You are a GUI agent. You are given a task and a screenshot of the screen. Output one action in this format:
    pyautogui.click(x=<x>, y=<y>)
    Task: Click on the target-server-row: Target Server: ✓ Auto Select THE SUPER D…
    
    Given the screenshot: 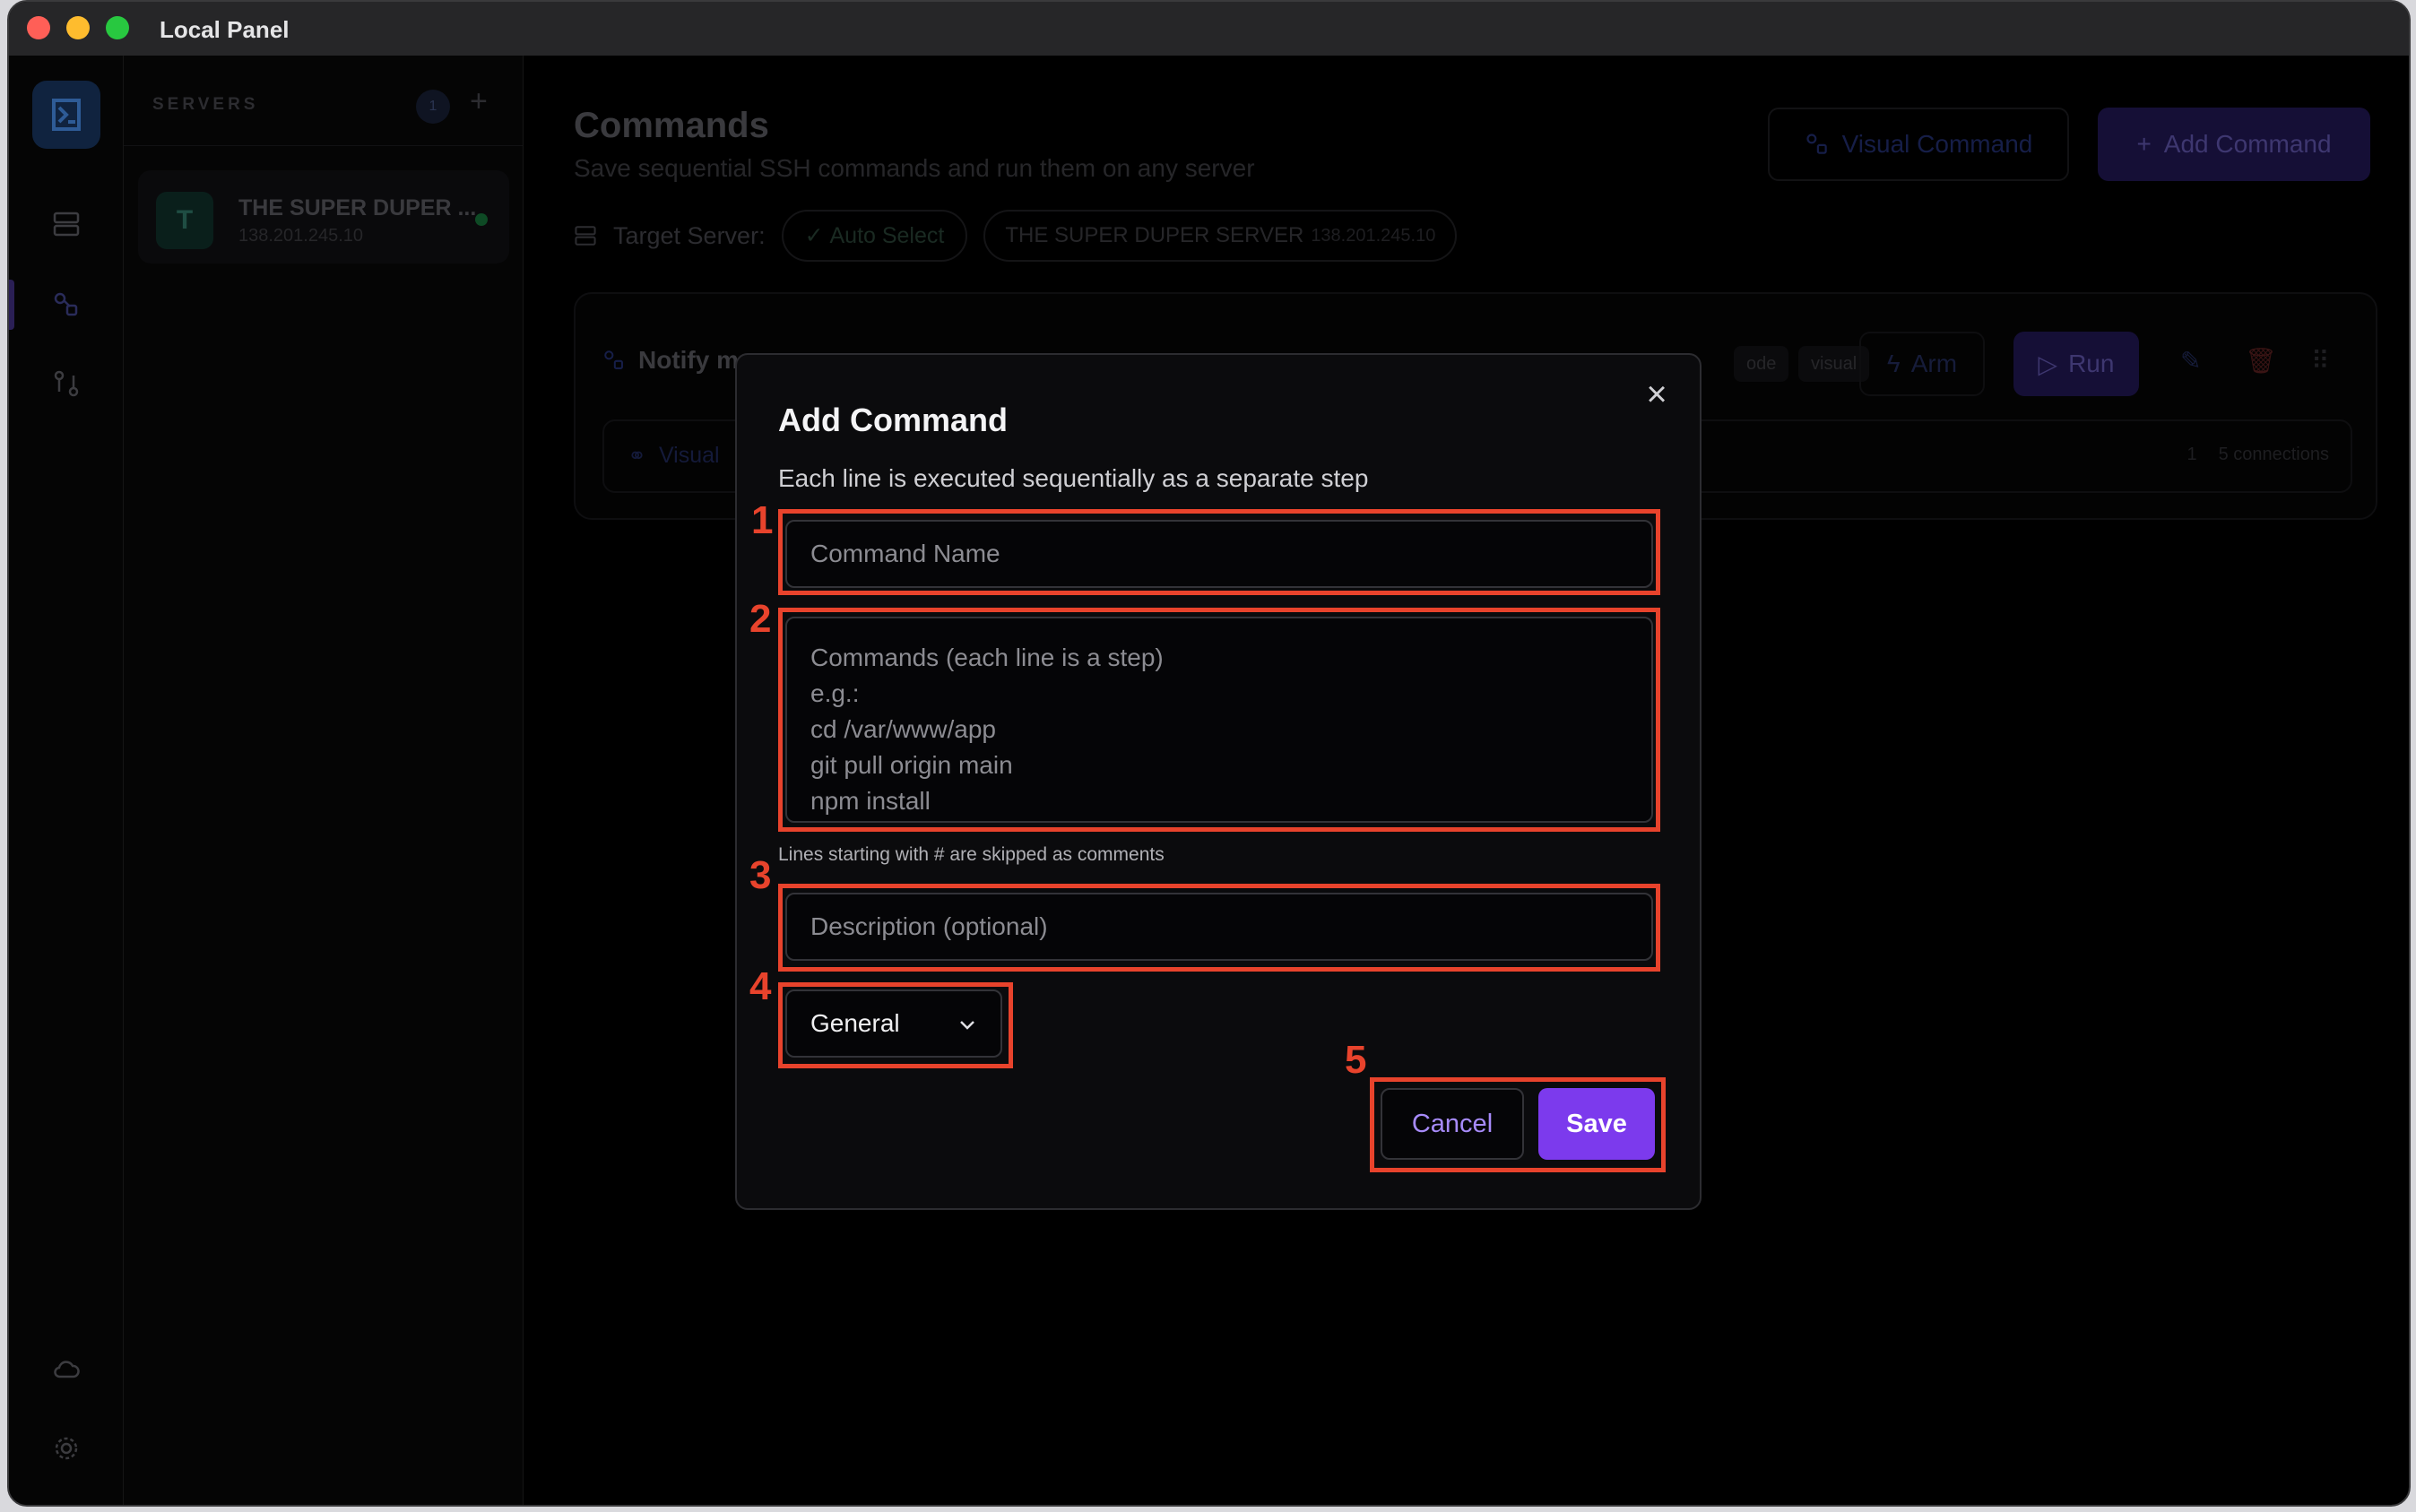 What is the action you would take?
    pyautogui.click(x=1016, y=236)
    